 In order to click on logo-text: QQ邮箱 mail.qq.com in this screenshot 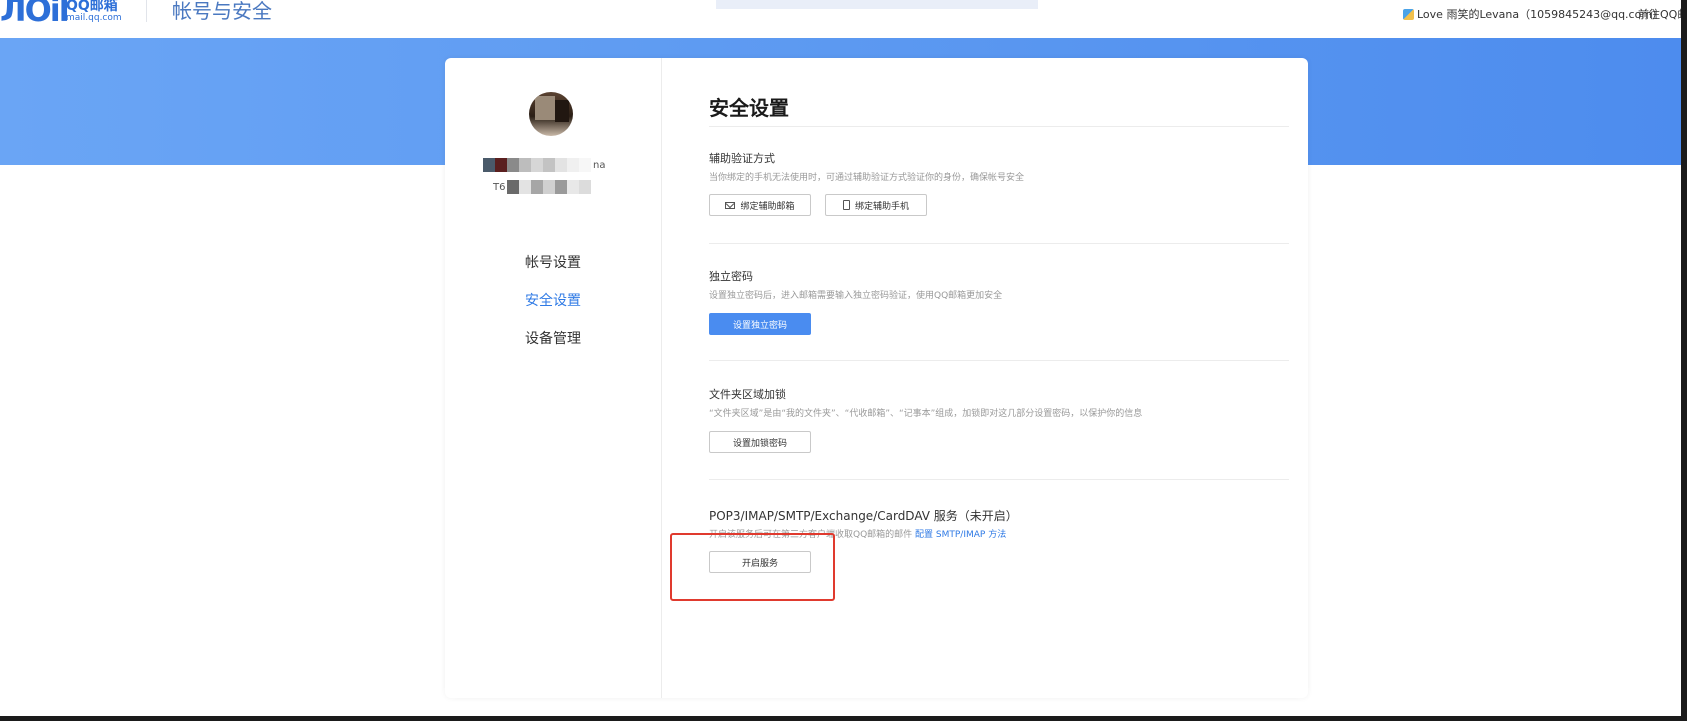, I will do `click(94, 12)`.